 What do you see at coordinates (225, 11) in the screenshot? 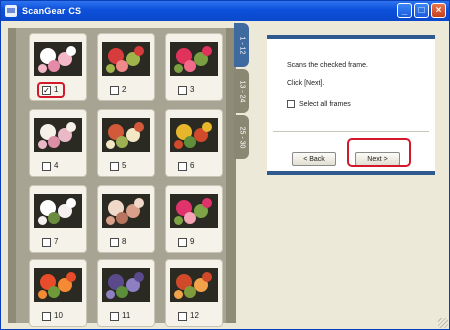
I see `title-bar: ScanGear CS _ □ ×` at bounding box center [225, 11].